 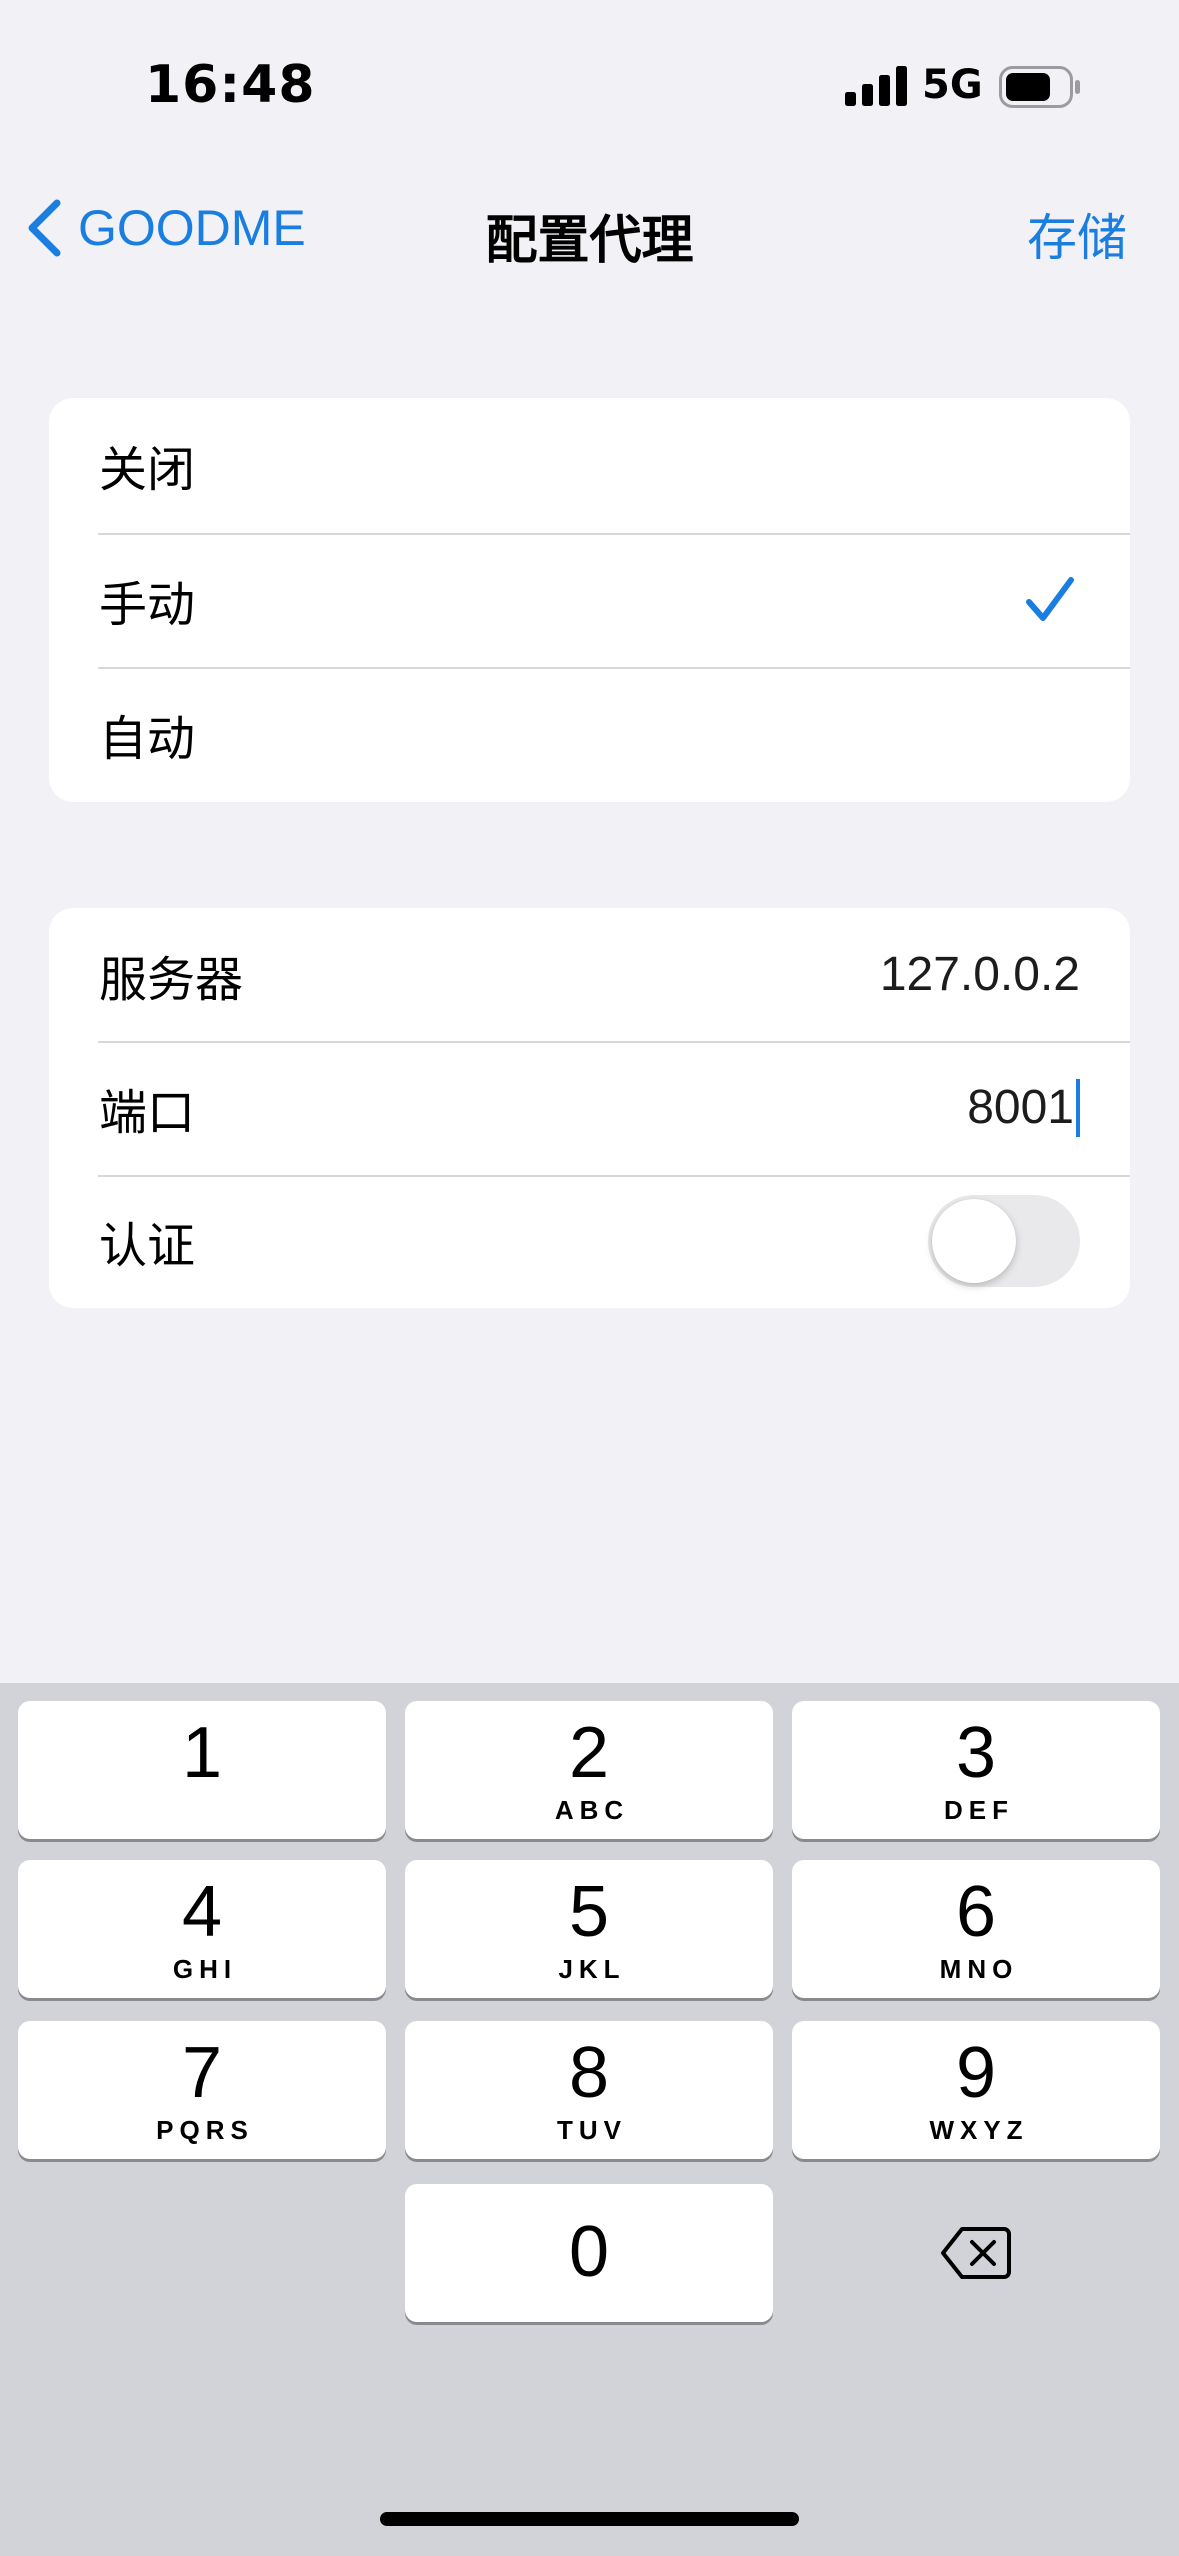 I want to click on key-letters: WXYZ, so click(x=979, y=2130).